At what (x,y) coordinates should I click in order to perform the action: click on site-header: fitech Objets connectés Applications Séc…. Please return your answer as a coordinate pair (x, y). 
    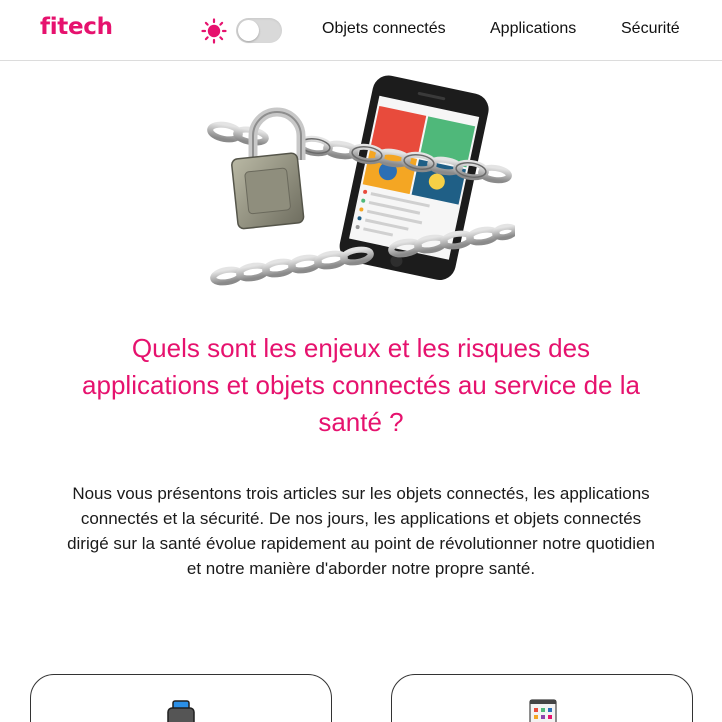
    Looking at the image, I should click on (361, 30).